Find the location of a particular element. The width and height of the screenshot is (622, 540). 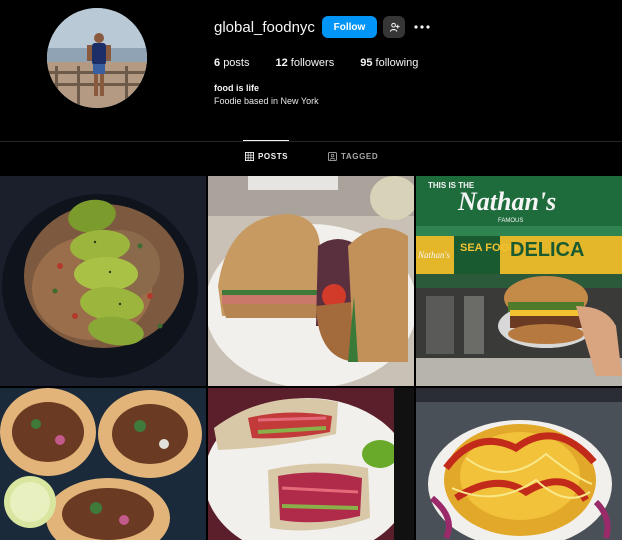

more-horizontal-icon is located at coordinates (422, 27).